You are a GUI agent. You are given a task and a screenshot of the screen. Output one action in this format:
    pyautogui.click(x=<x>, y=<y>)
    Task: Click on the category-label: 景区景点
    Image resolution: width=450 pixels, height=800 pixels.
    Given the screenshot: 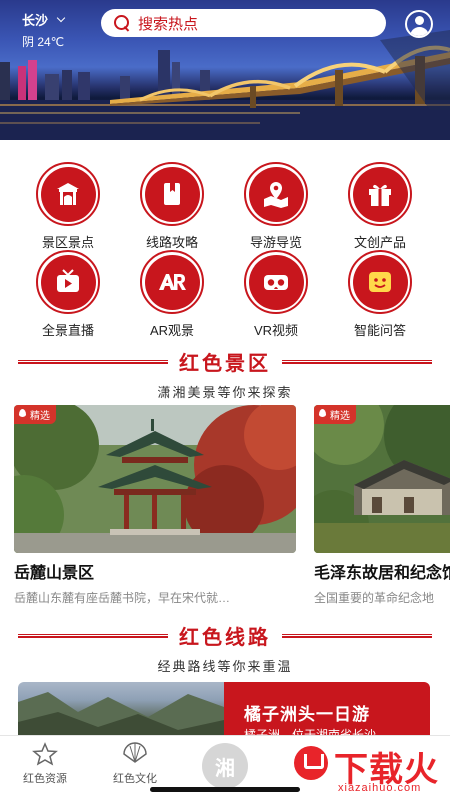 What is the action you would take?
    pyautogui.click(x=67, y=242)
    